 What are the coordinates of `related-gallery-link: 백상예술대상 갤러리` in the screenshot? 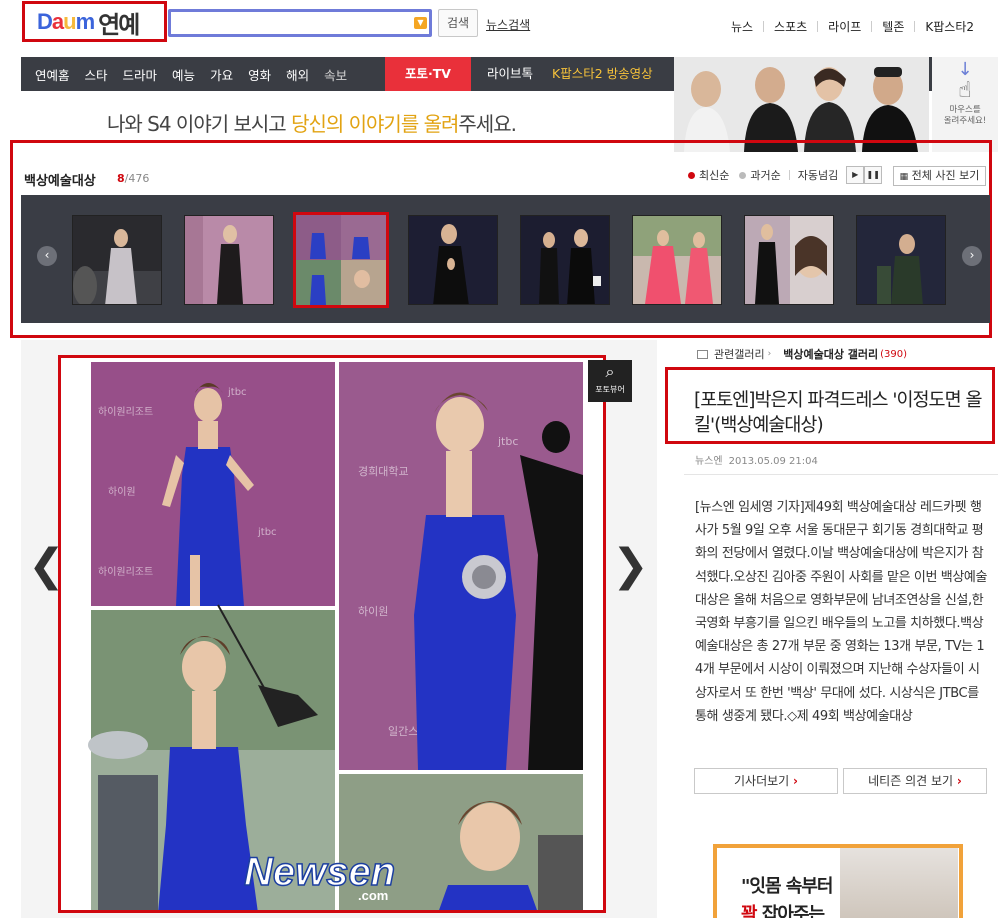 It's located at (830, 354).